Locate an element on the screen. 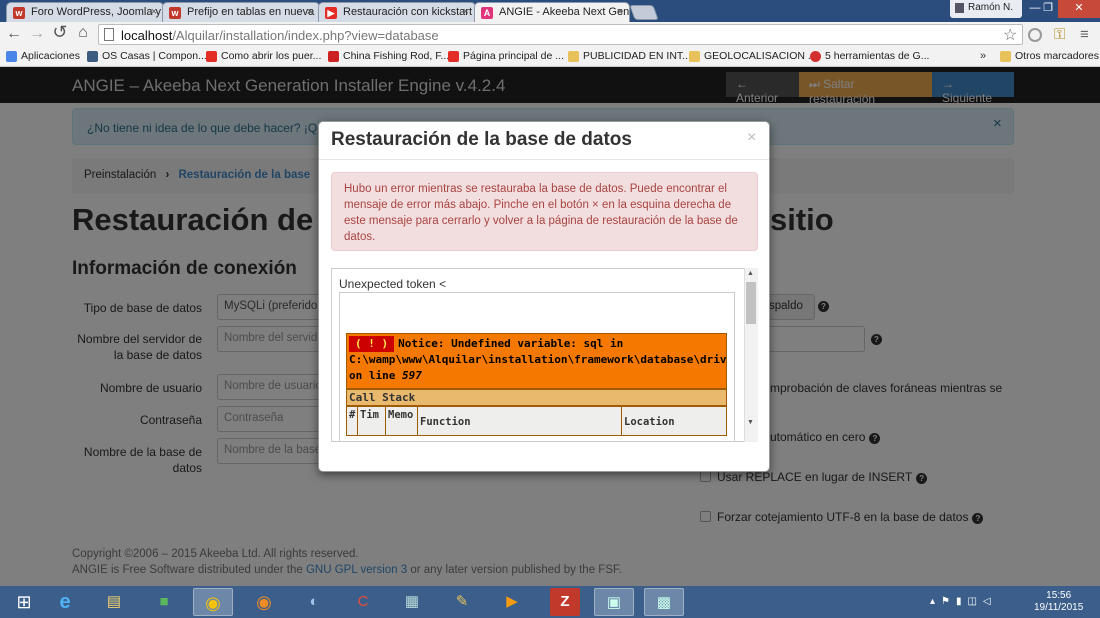 The height and width of the screenshot is (618, 1100). calculator-icon: ▦ is located at coordinates (412, 602).